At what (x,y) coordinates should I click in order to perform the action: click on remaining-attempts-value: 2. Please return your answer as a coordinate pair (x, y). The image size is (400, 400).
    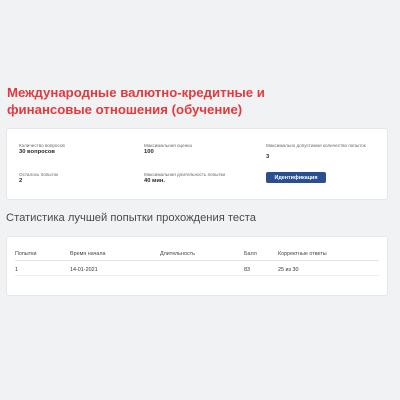
    Looking at the image, I should click on (21, 181).